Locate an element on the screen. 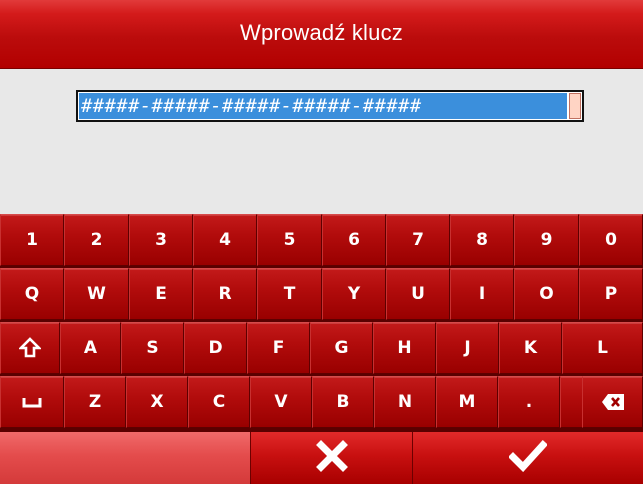 This screenshot has width=643, height=484. key-5: 5 is located at coordinates (289, 240).